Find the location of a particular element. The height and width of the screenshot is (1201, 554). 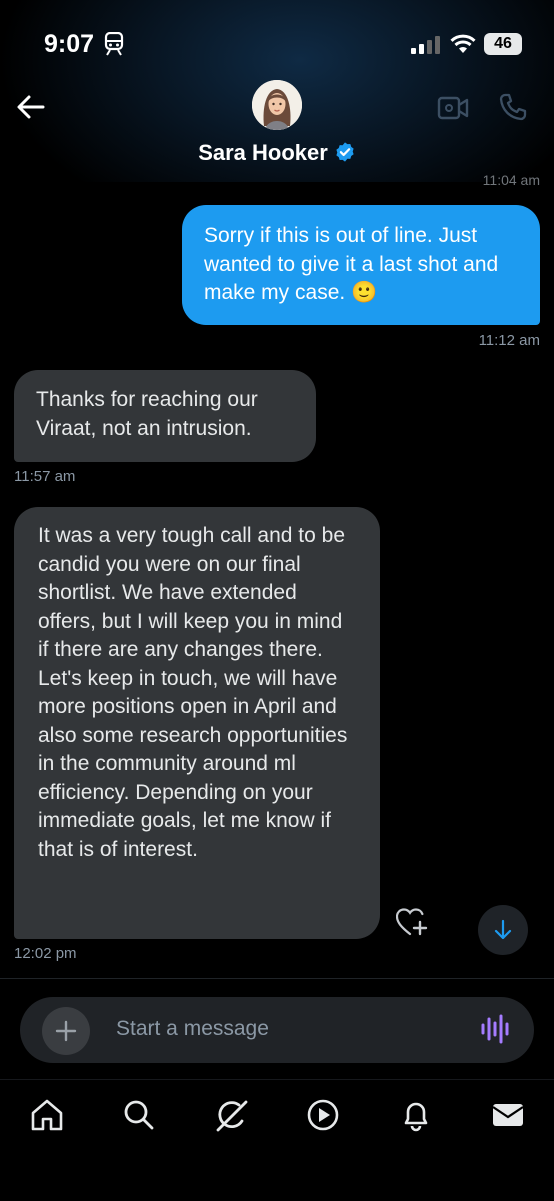

home-icon is located at coordinates (49, 1117).